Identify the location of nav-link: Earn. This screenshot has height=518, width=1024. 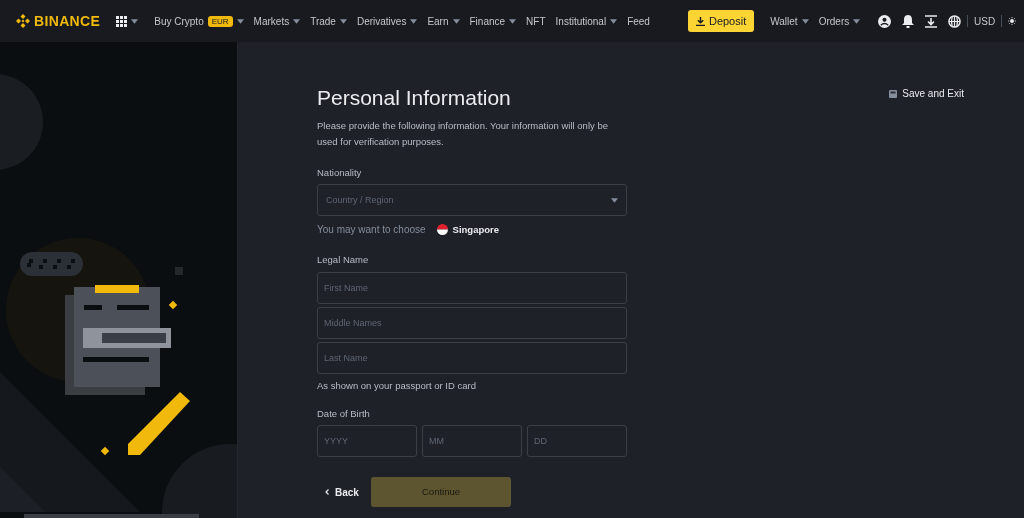
(438, 21).